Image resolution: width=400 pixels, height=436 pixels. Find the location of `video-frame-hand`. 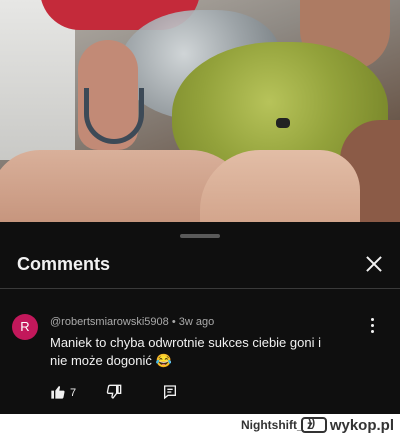

video-frame-hand is located at coordinates (280, 186).